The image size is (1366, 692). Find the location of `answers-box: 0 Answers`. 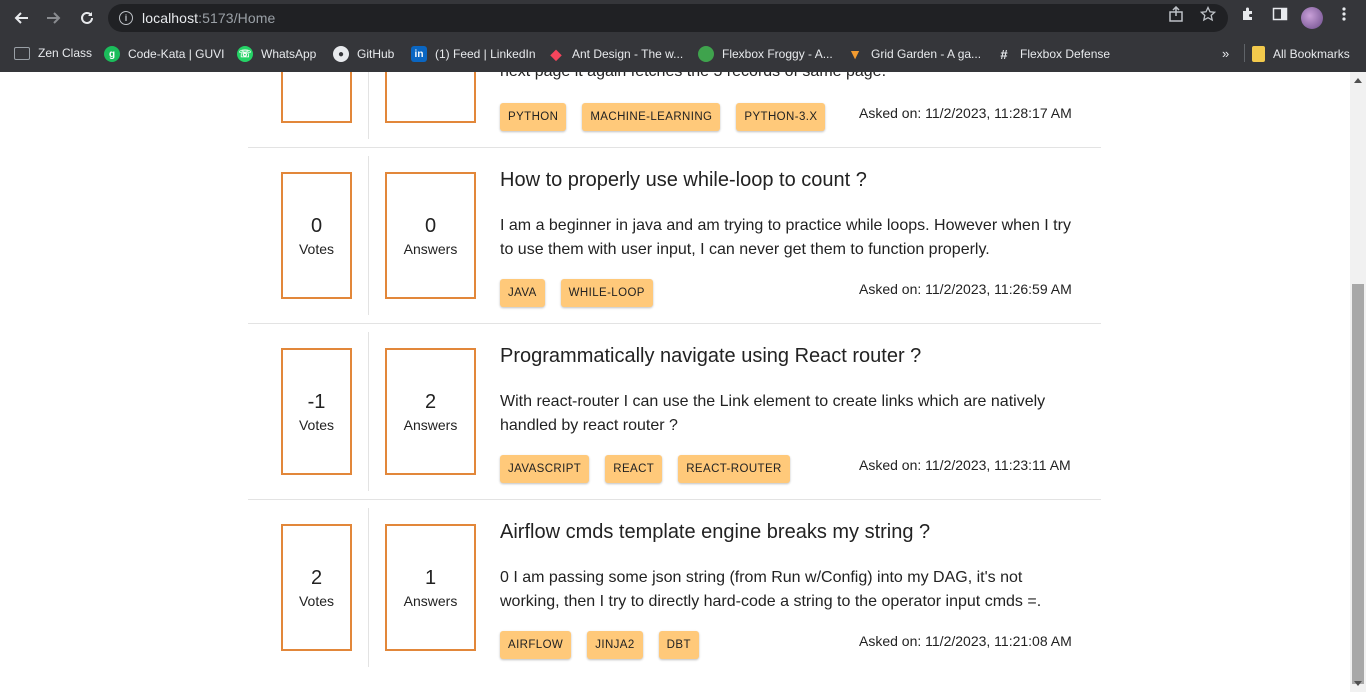

answers-box: 0 Answers is located at coordinates (430, 235).